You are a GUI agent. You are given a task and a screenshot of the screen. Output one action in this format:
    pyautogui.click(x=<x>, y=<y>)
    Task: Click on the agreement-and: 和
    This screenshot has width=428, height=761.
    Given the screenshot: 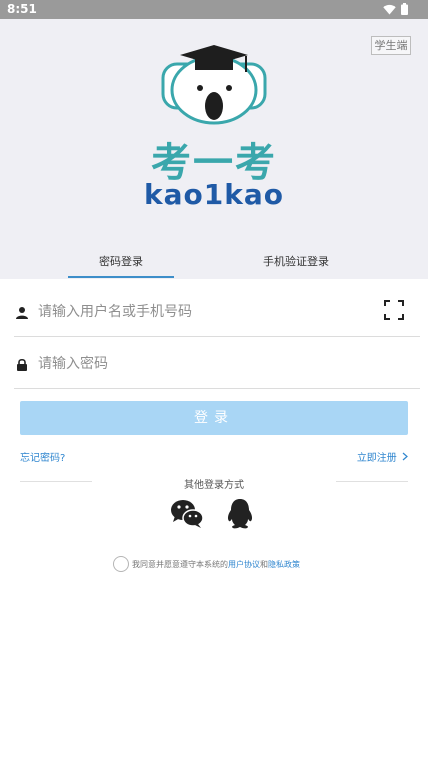 What is the action you would take?
    pyautogui.click(x=264, y=564)
    